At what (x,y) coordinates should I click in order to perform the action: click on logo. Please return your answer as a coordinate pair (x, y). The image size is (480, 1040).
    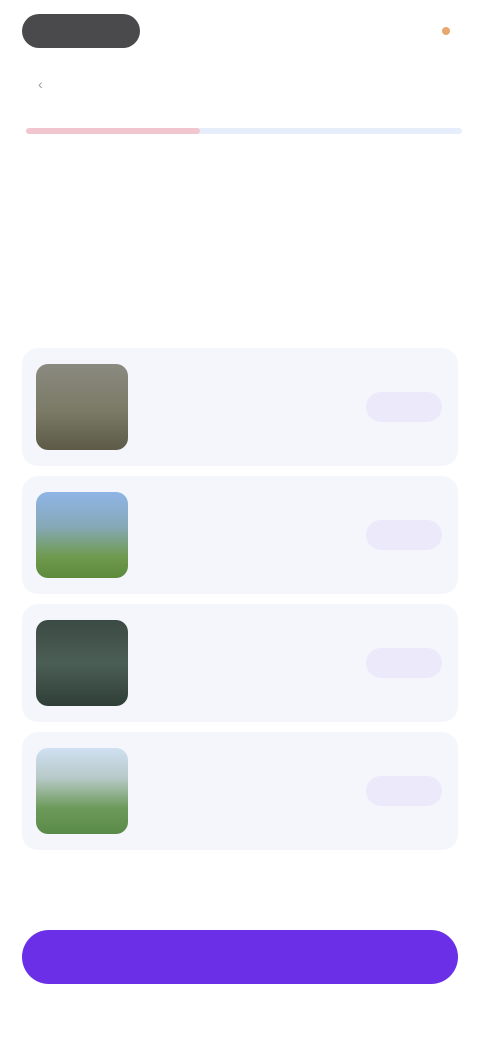
    Looking at the image, I should click on (81, 31).